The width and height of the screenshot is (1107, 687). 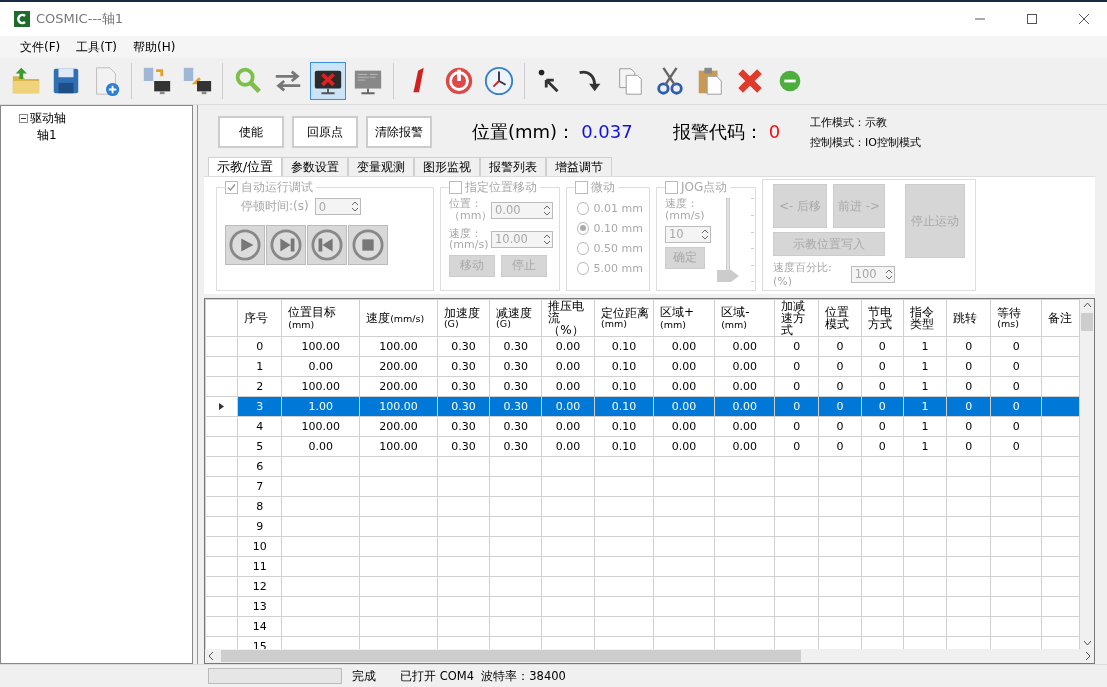 What do you see at coordinates (483, 676) in the screenshot?
I see `status-text: 已打开 COM4 波特率：38400` at bounding box center [483, 676].